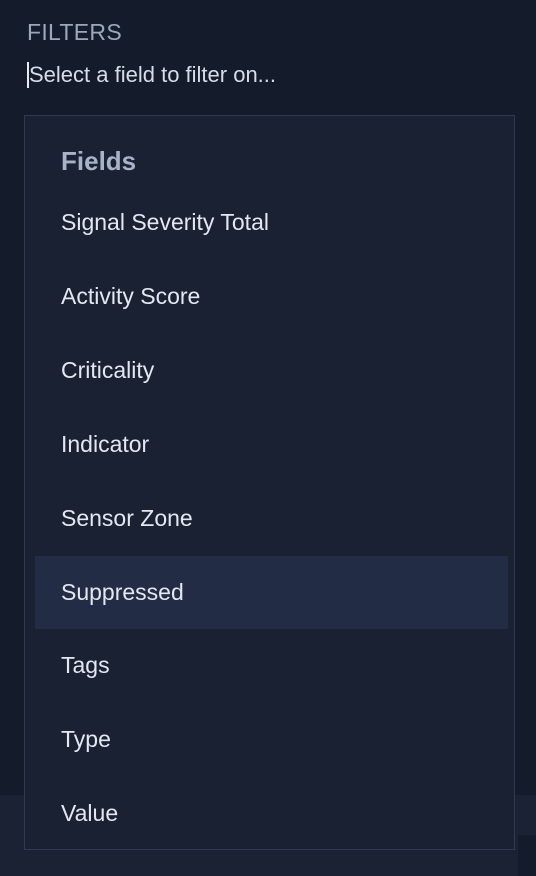 The height and width of the screenshot is (876, 536). What do you see at coordinates (271, 222) in the screenshot?
I see `option-signal-severity-total: Signal Severity Total` at bounding box center [271, 222].